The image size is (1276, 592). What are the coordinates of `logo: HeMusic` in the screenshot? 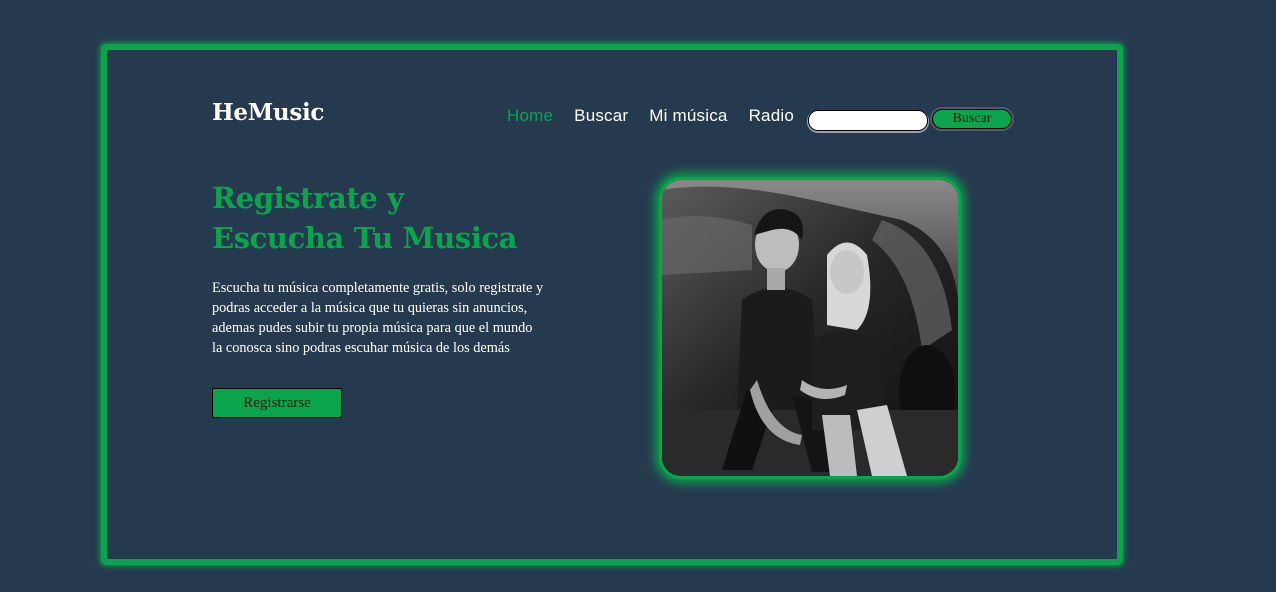 It's located at (268, 112).